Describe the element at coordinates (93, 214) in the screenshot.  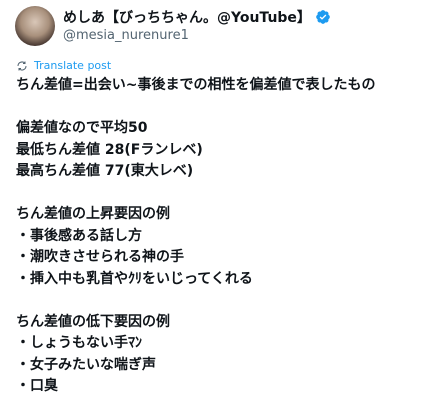
I see `post-line: ちん差値の上昇要因の例` at that location.